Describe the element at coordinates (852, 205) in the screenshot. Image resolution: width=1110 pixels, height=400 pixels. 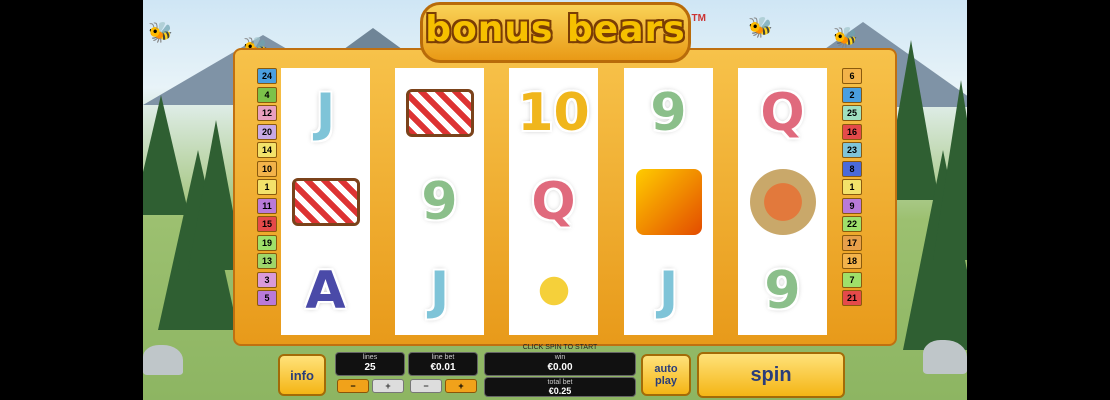
I see `payline-right-indicator: 9` at that location.